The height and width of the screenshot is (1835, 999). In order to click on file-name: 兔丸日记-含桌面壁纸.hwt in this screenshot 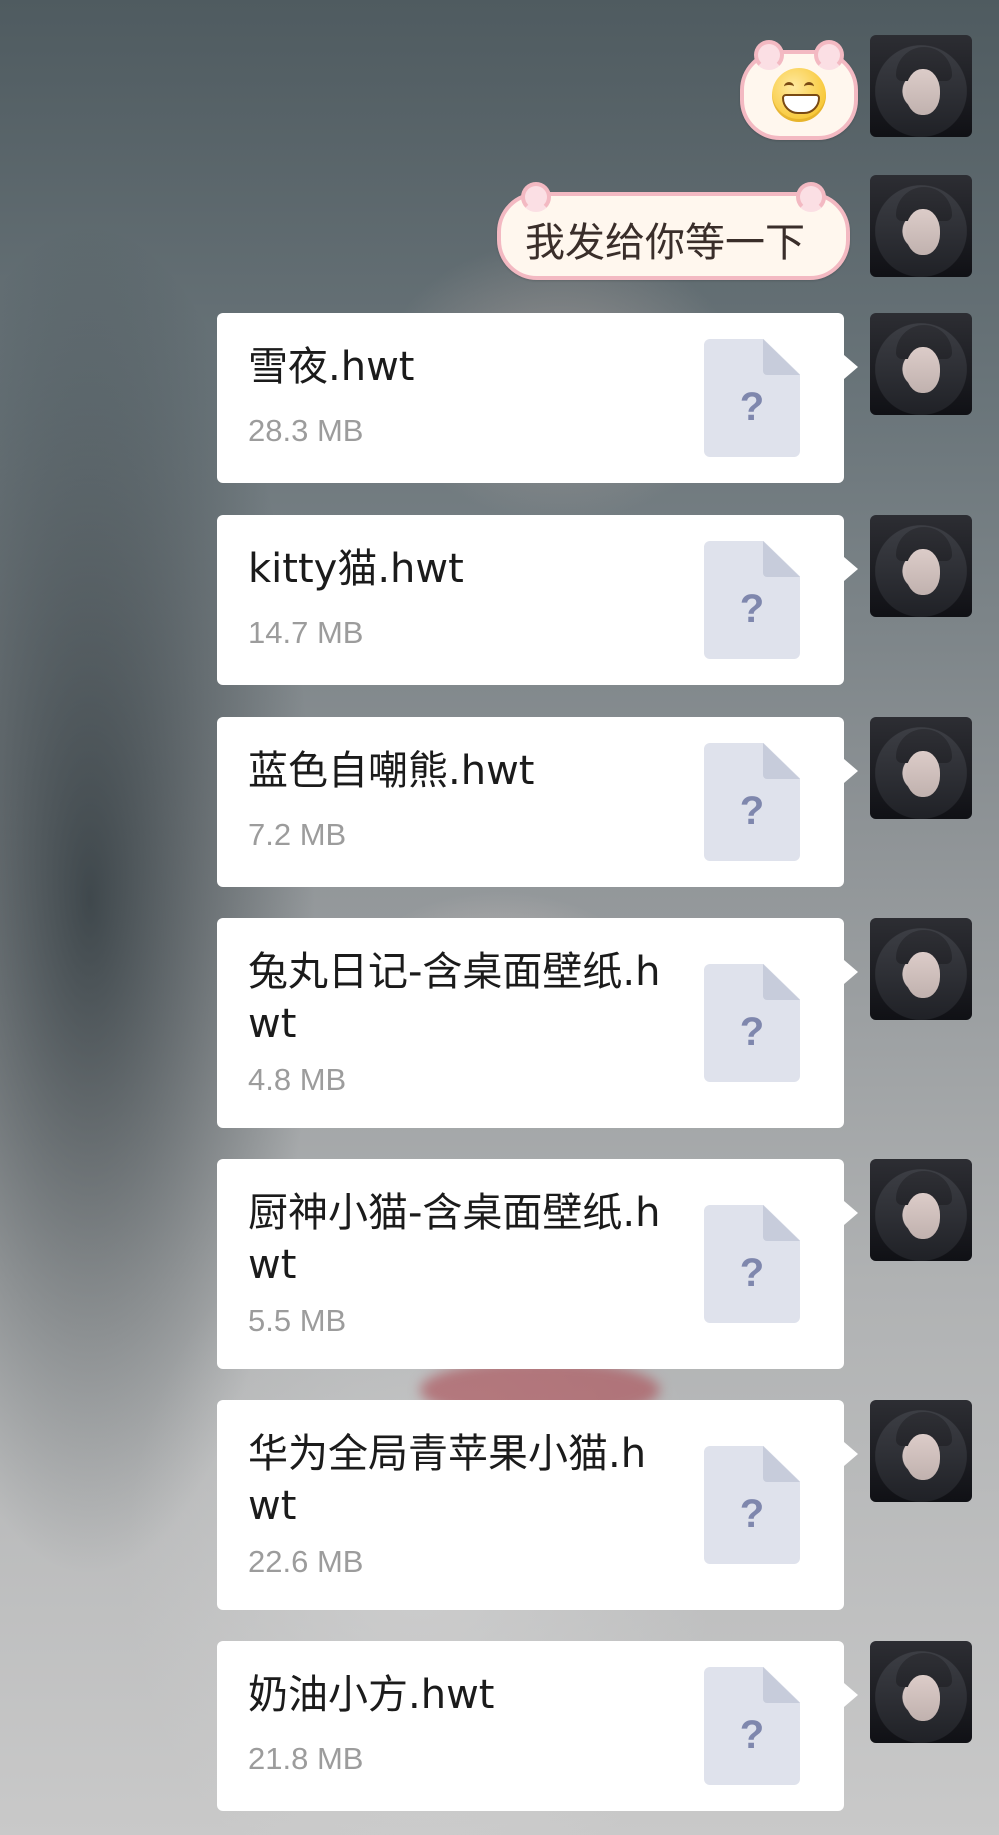, I will do `click(454, 998)`.